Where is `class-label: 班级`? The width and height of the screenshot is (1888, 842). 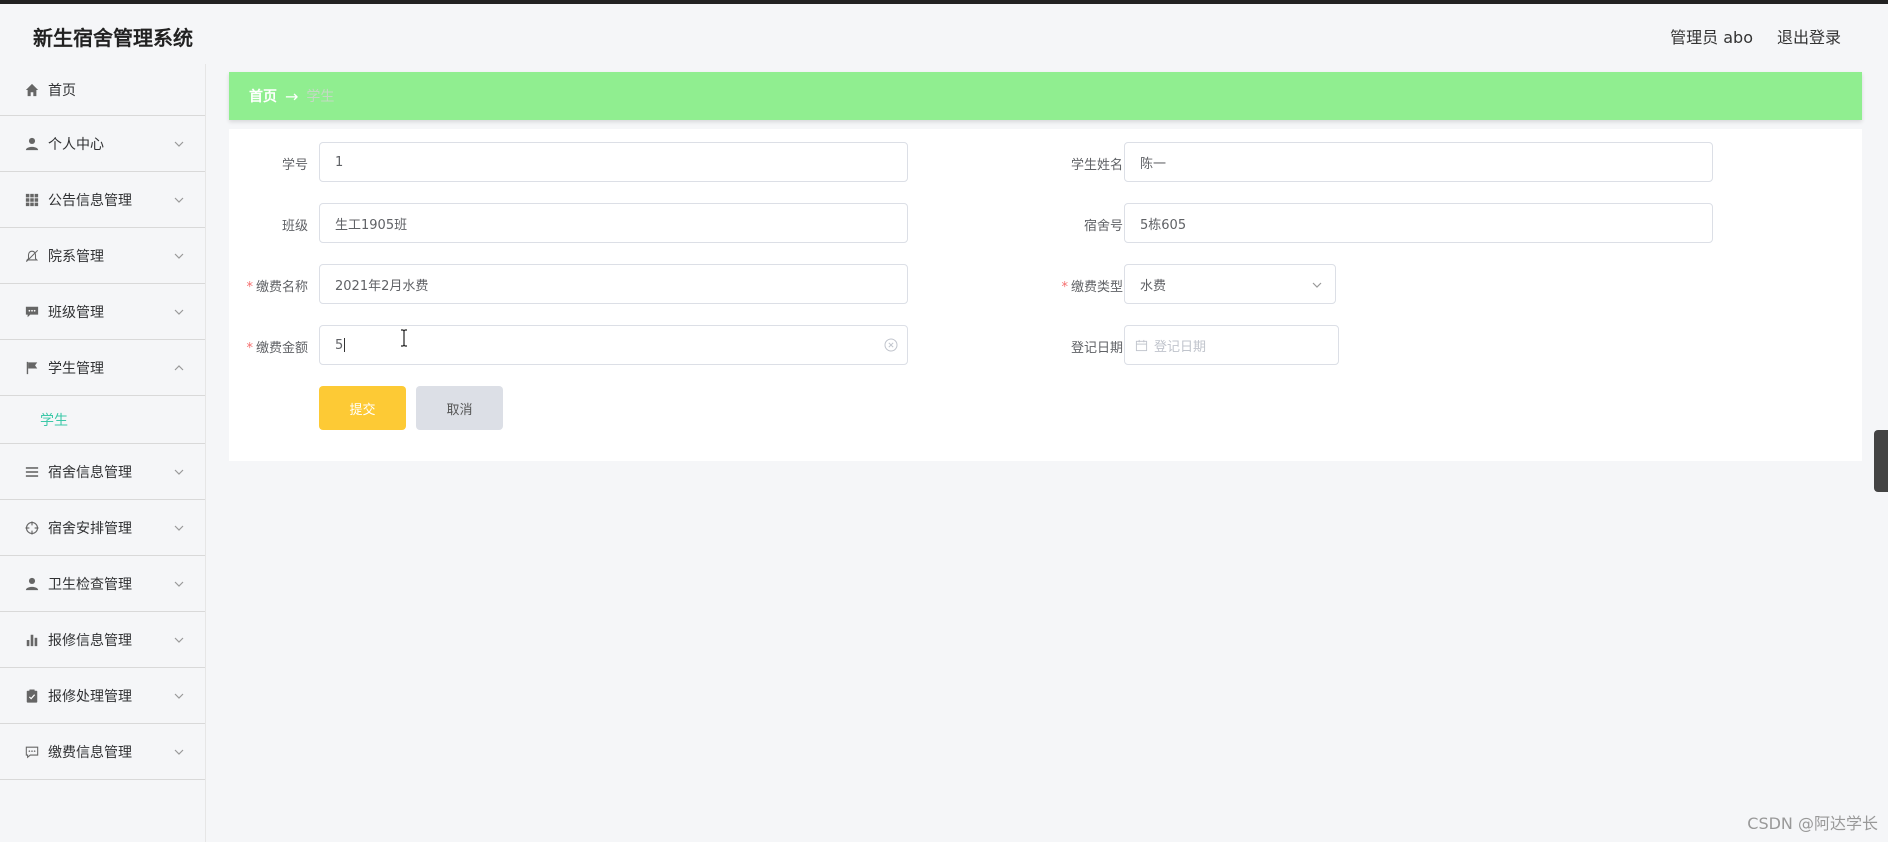 class-label: 班级 is located at coordinates (294, 226).